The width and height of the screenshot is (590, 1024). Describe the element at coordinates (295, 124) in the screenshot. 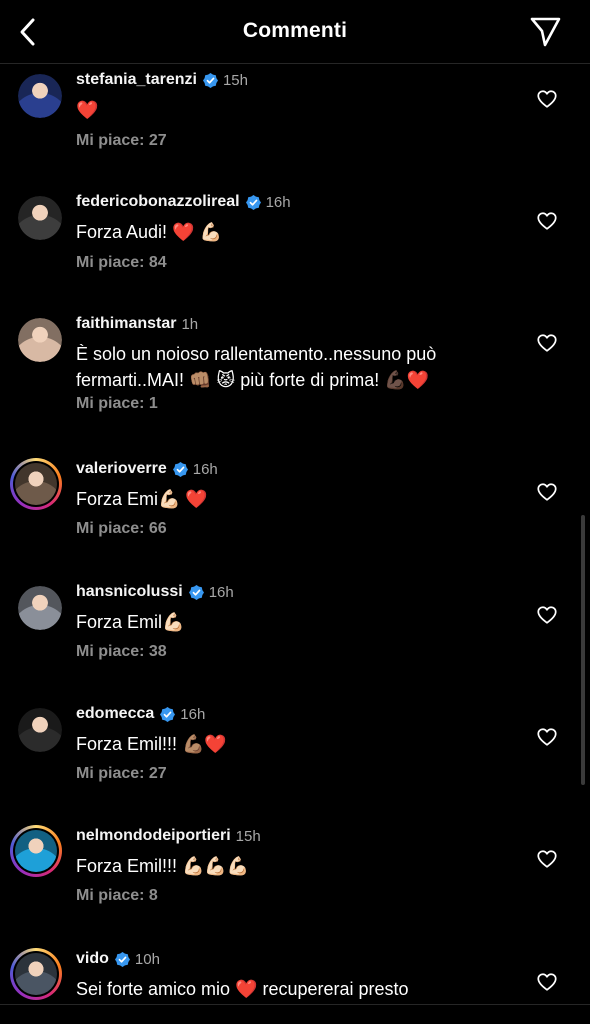

I see `comment-item: stefania_tarenzi 15h ❤️ Mi piace: 27` at that location.